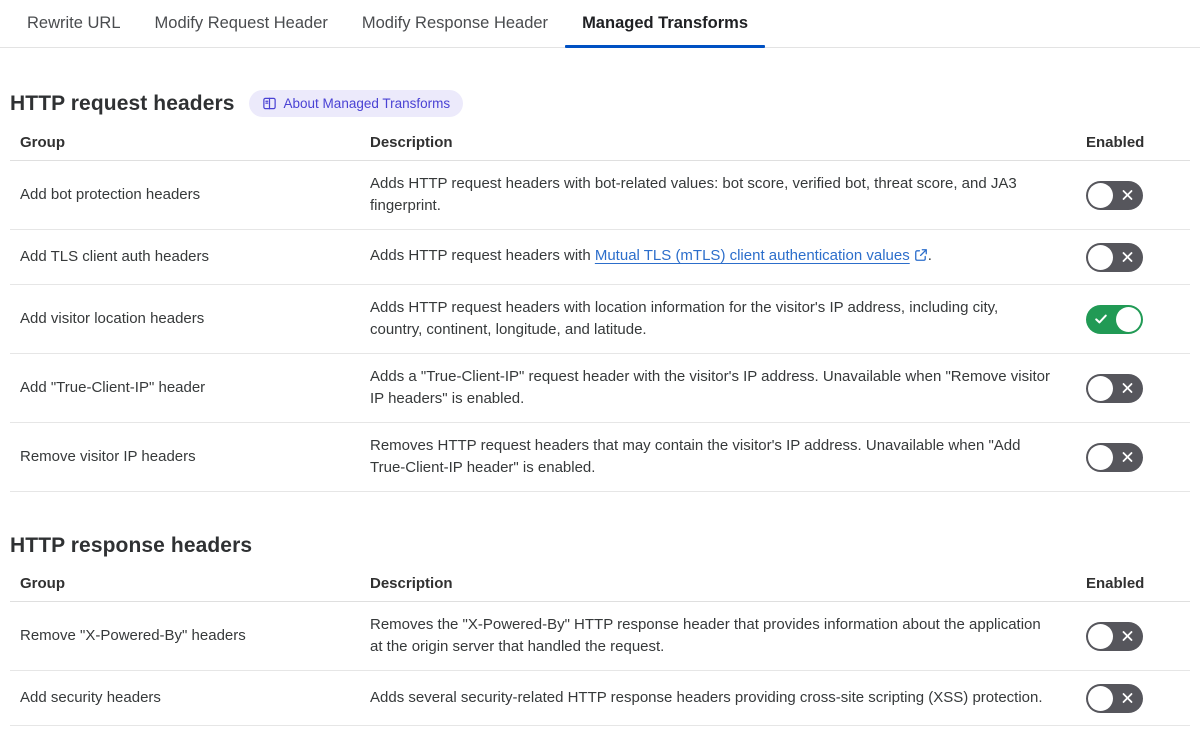 The width and height of the screenshot is (1200, 742). I want to click on group-cell: Add "True-Client-IP" header, so click(113, 387).